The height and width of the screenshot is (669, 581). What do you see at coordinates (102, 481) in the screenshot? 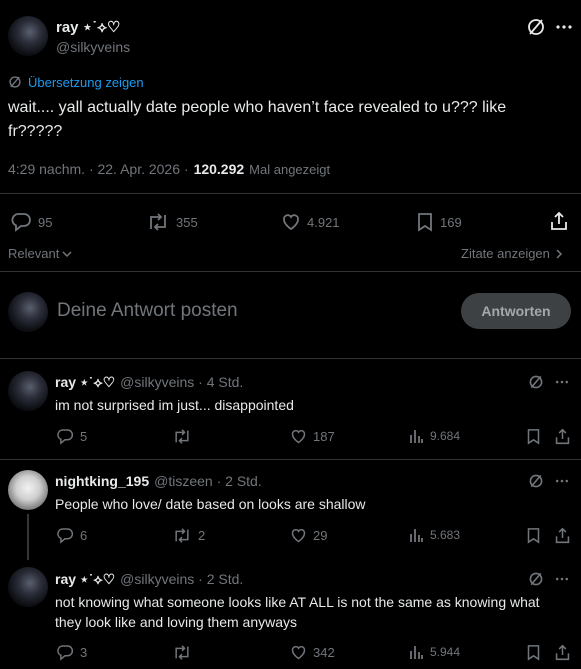
I see `reply-author-name: nightking_195` at bounding box center [102, 481].